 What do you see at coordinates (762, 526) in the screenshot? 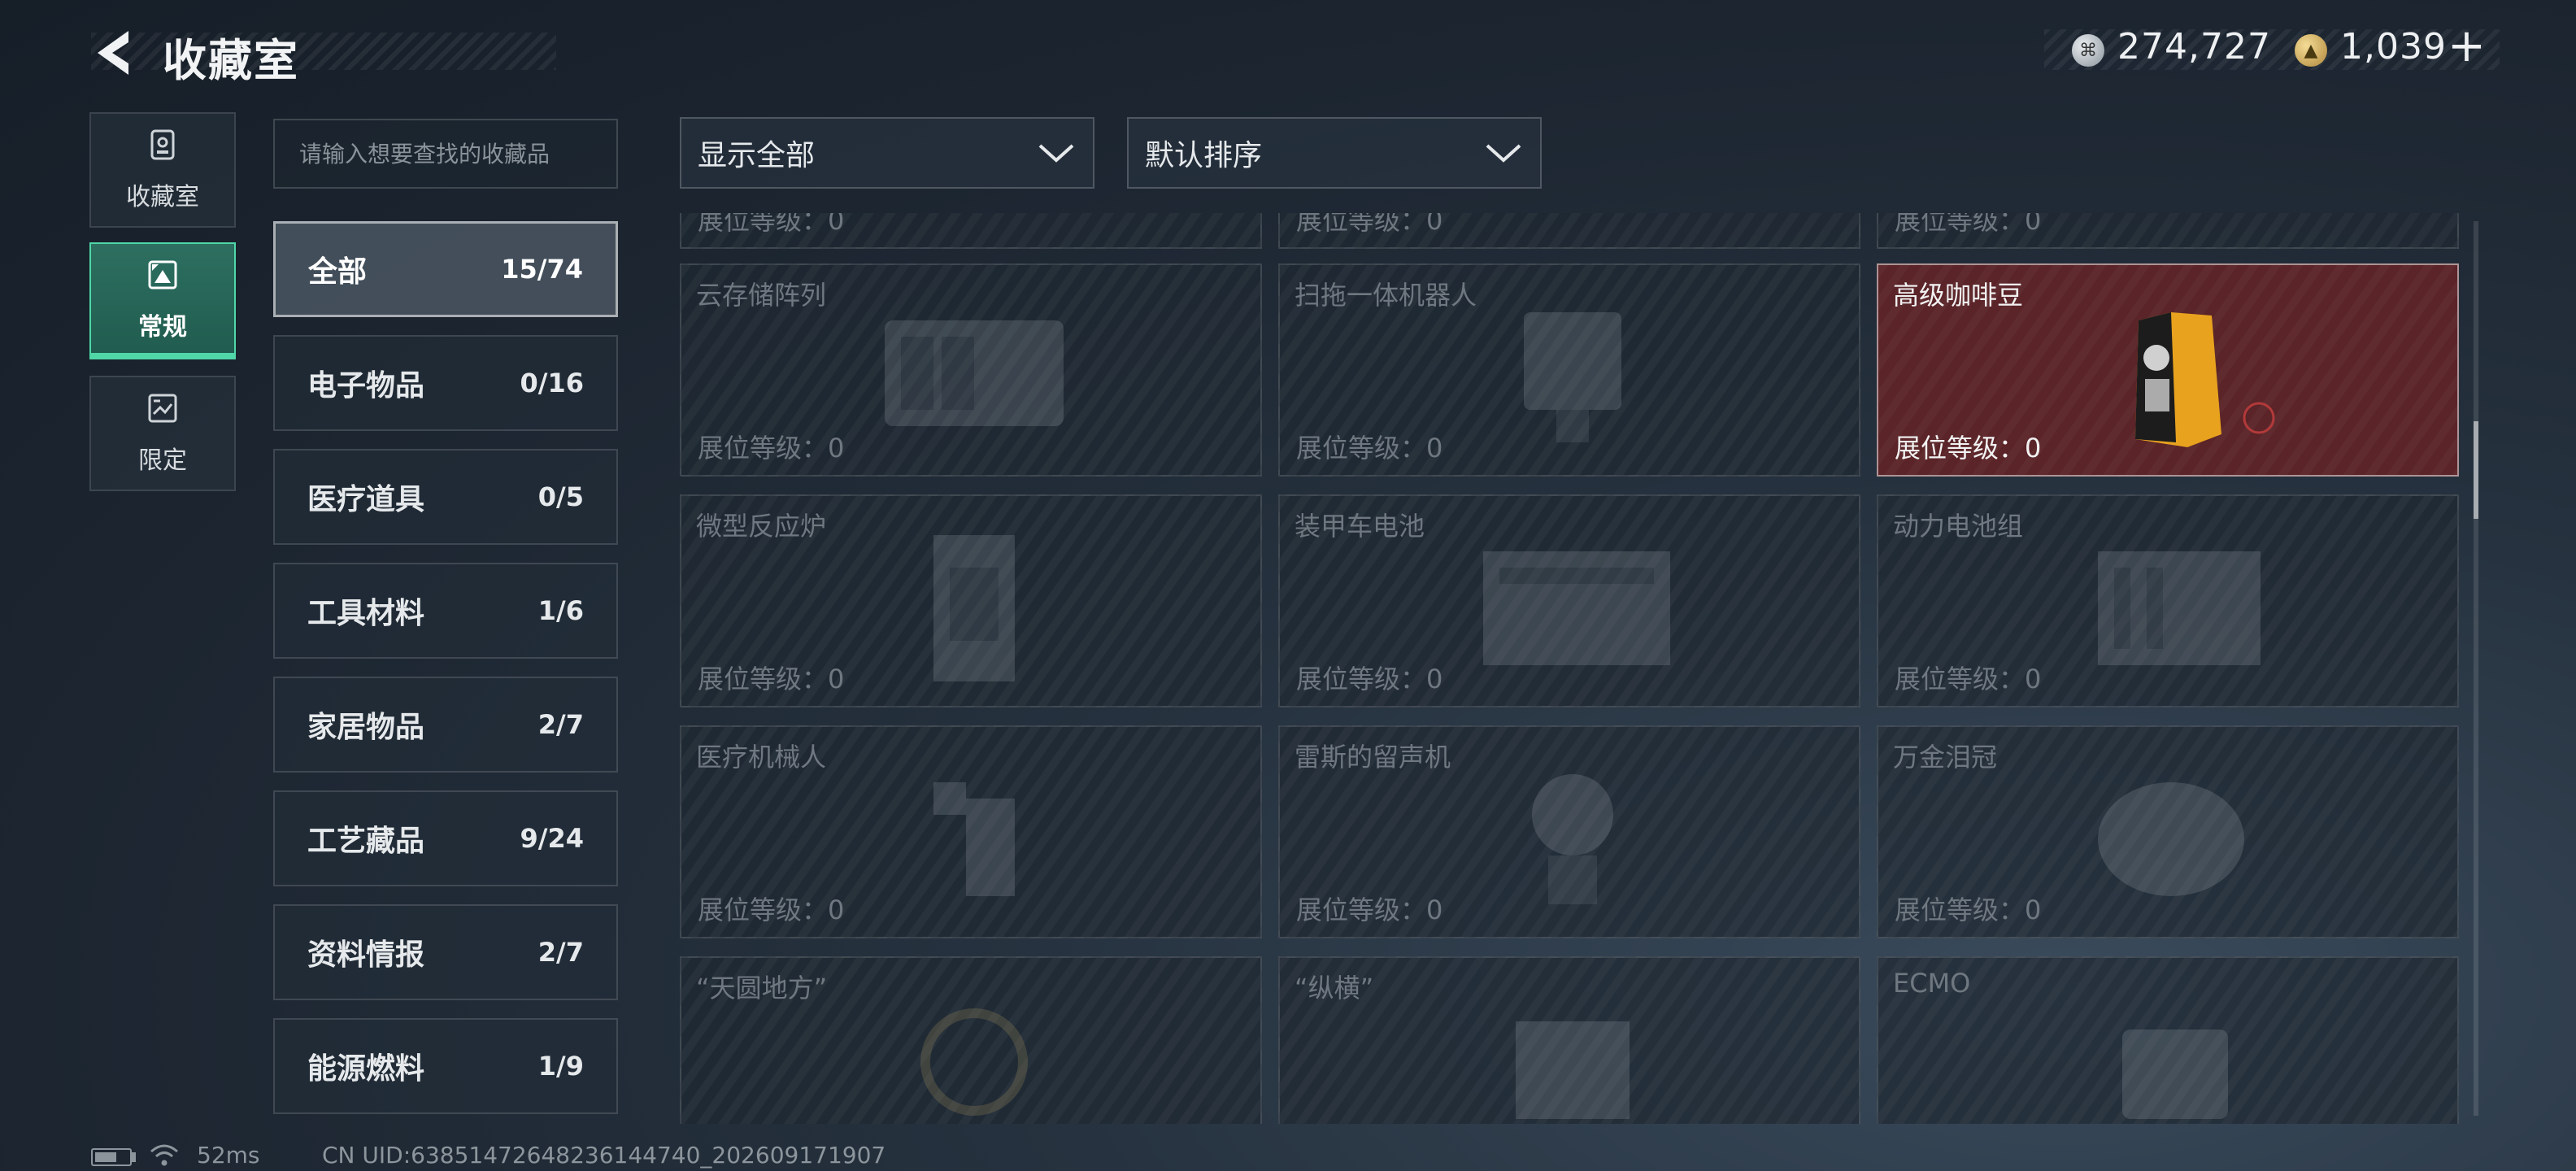
I see `item-name: 微型反应炉` at bounding box center [762, 526].